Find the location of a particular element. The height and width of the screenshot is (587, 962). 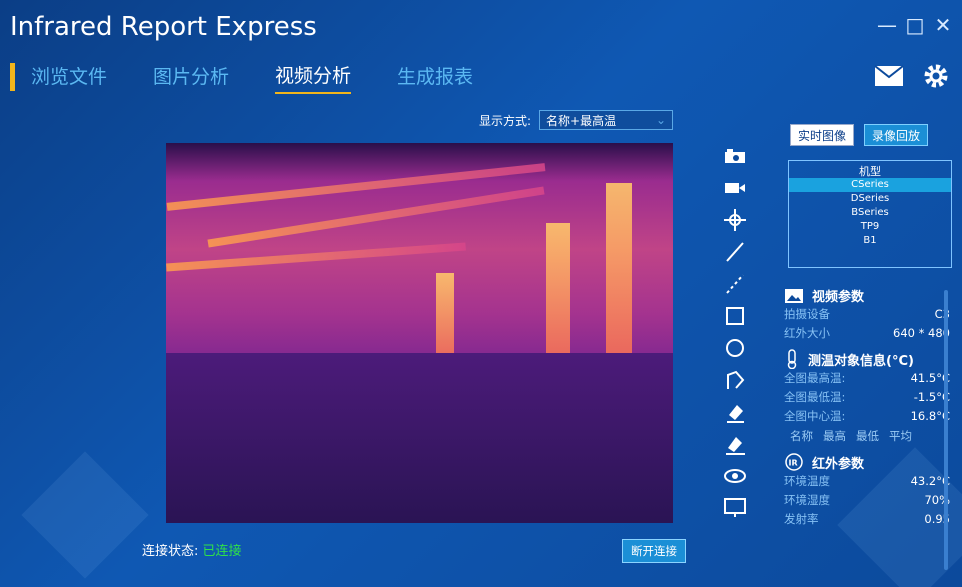

param-row: 全图中心温: 16.8°C is located at coordinates (870, 416).